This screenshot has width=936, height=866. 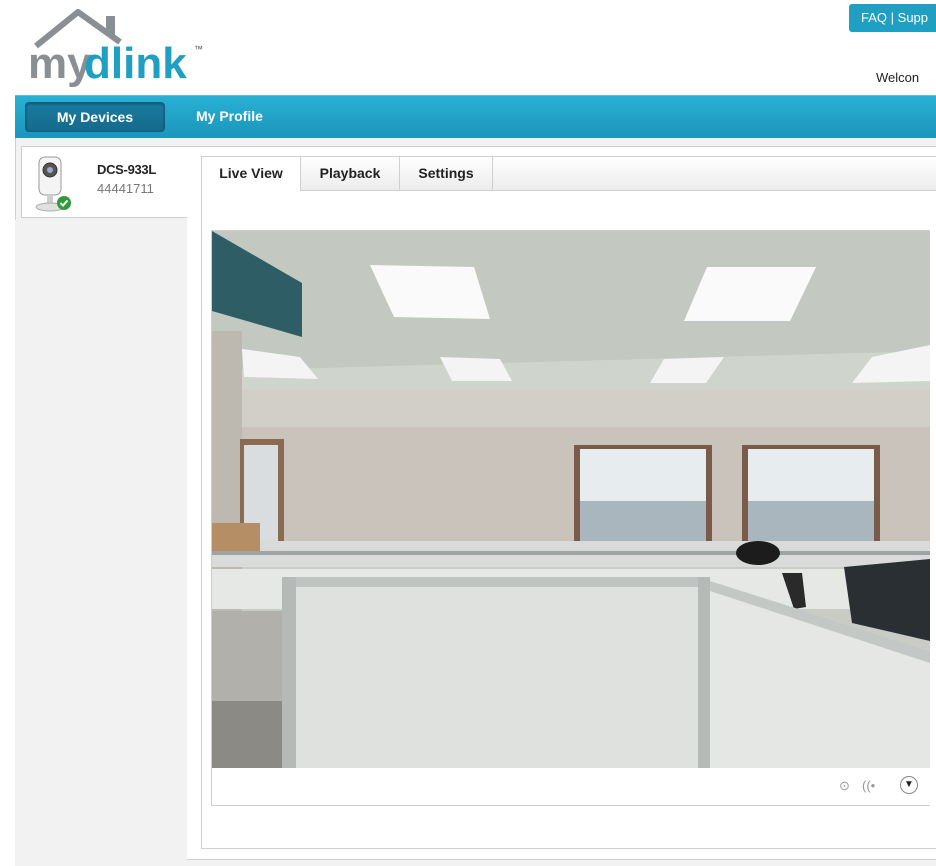 I want to click on nav-my-devices: My Devices, so click(x=95, y=117).